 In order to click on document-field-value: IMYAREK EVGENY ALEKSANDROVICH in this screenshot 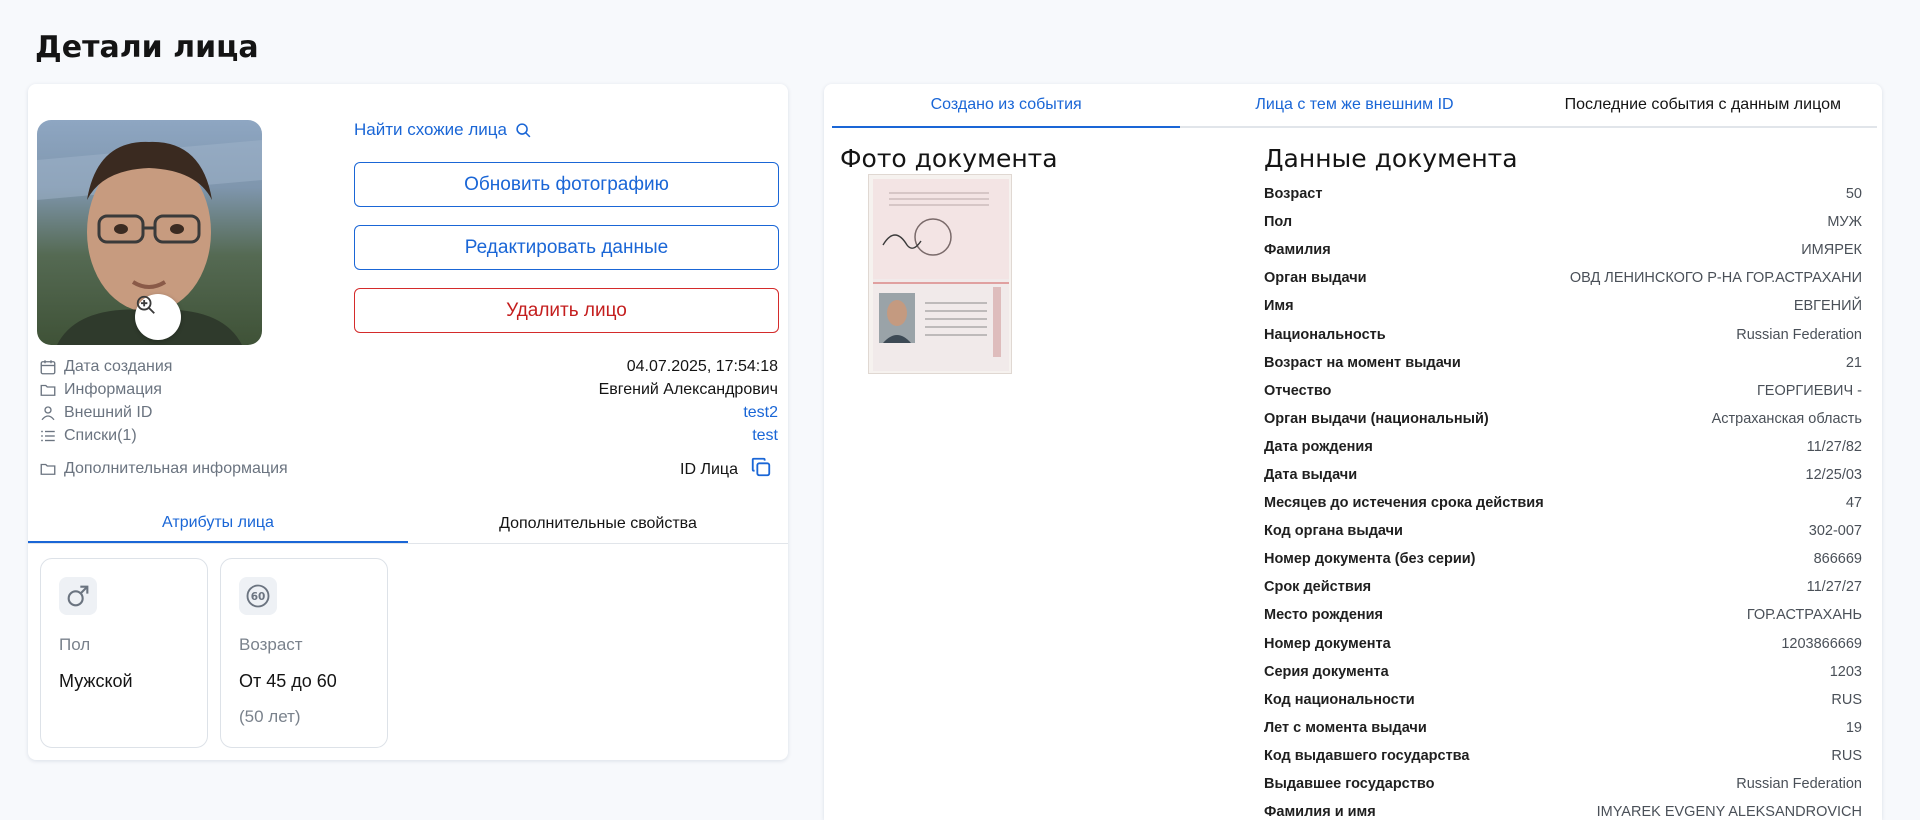, I will do `click(1729, 812)`.